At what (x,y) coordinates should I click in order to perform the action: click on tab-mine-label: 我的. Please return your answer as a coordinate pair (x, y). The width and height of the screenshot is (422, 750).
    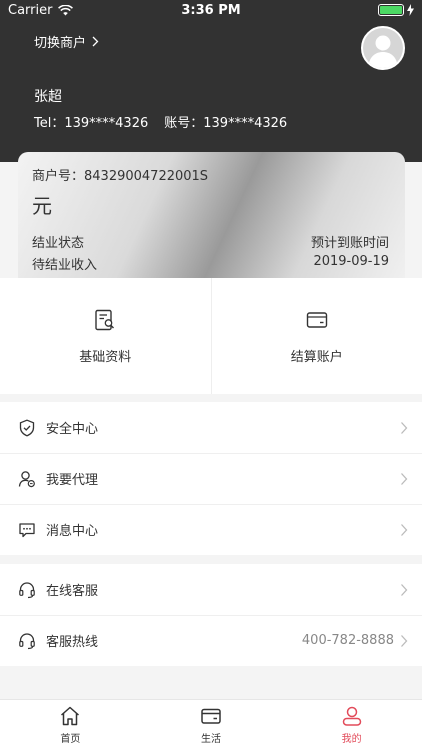
    Looking at the image, I should click on (351, 739).